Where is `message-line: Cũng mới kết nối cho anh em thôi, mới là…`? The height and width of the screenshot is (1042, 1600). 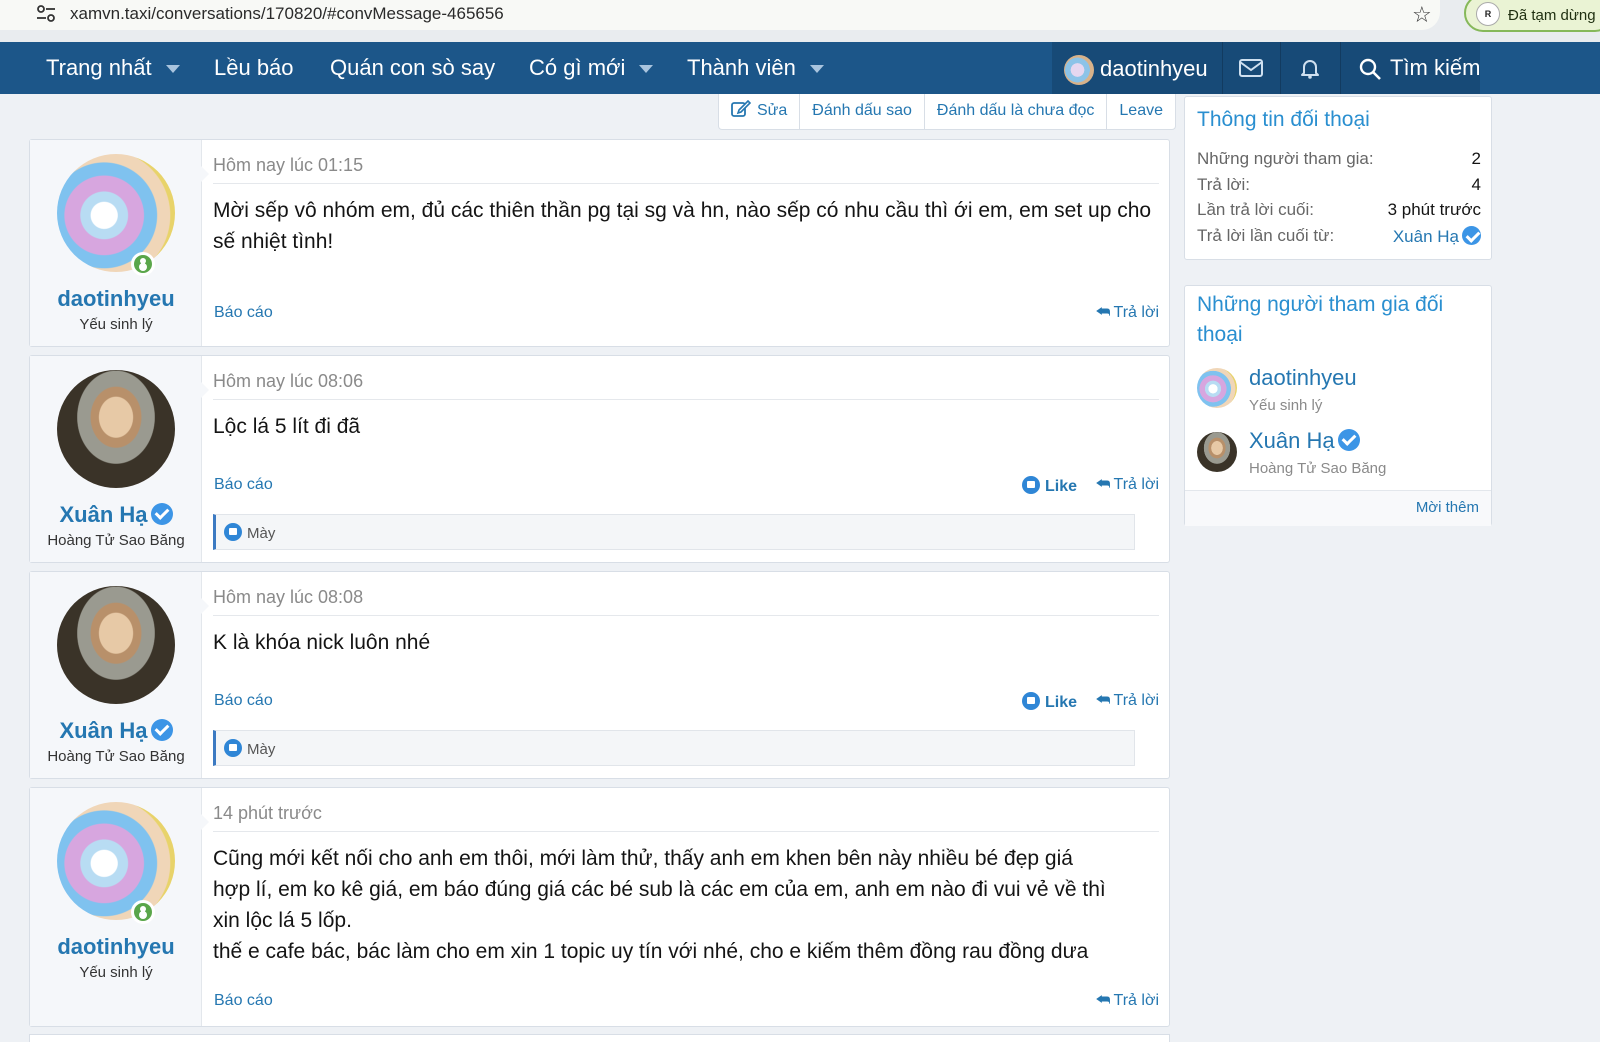
message-line: Cũng mới kết nối cho anh em thôi, mới là… is located at coordinates (643, 858).